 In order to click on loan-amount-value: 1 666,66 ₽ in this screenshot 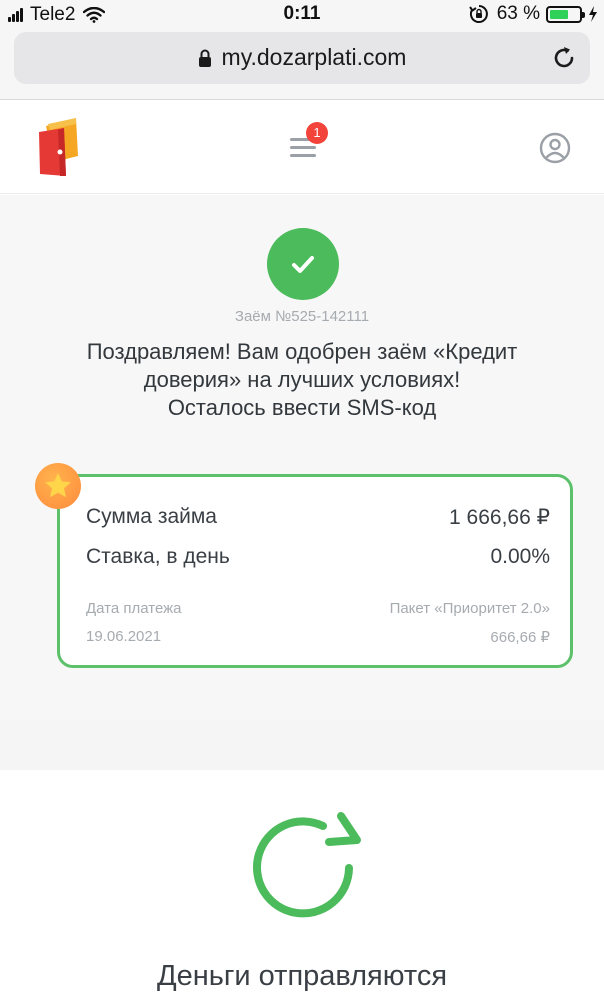, I will do `click(499, 517)`.